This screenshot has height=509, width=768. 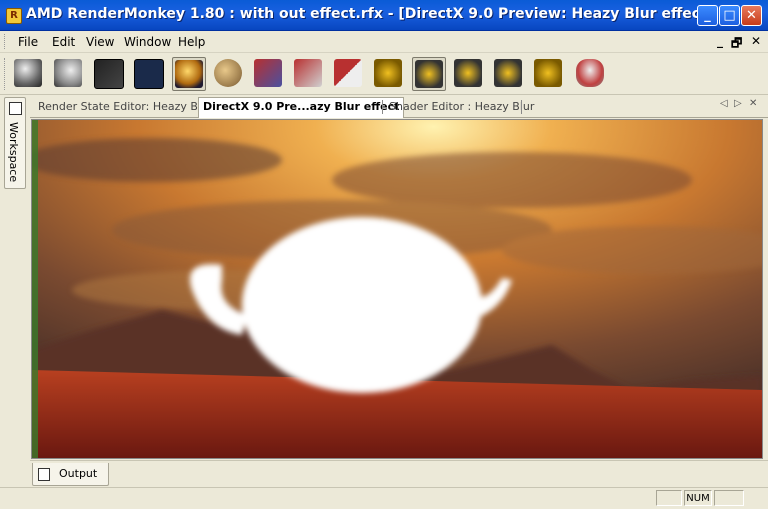 What do you see at coordinates (753, 103) in the screenshot?
I see `tab-close-icon: ✕` at bounding box center [753, 103].